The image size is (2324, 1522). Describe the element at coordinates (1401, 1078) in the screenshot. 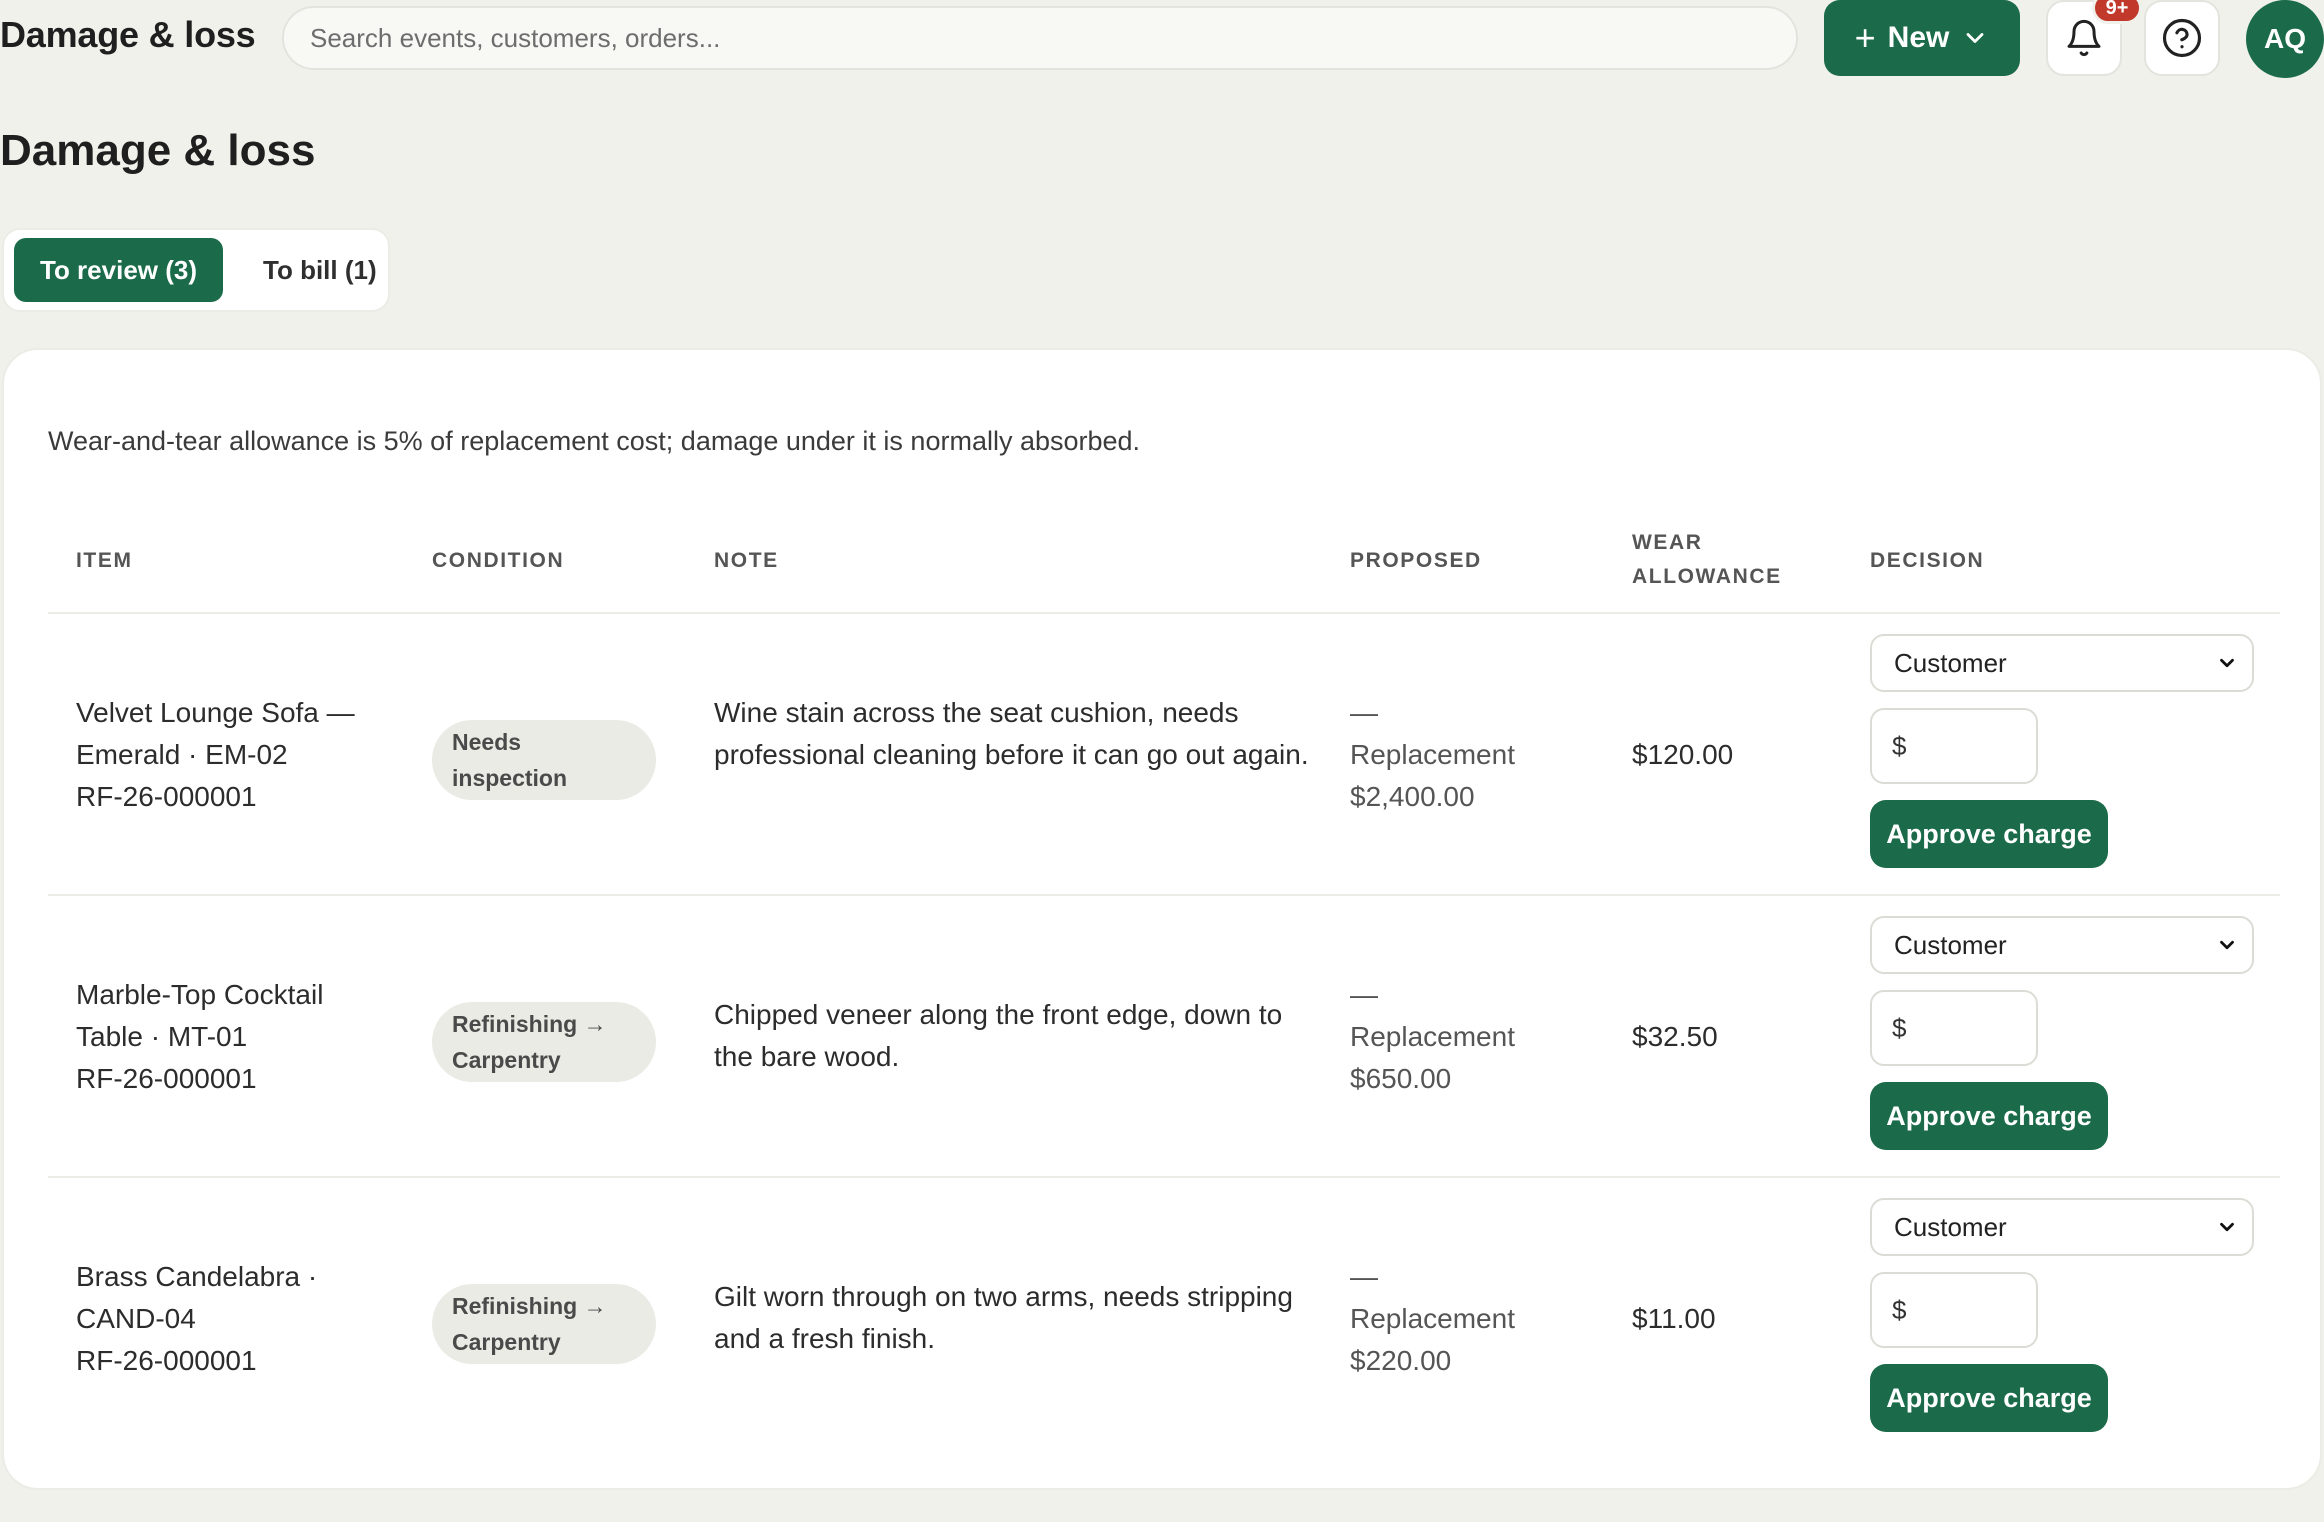

I see `proposed-value: $650.00` at that location.